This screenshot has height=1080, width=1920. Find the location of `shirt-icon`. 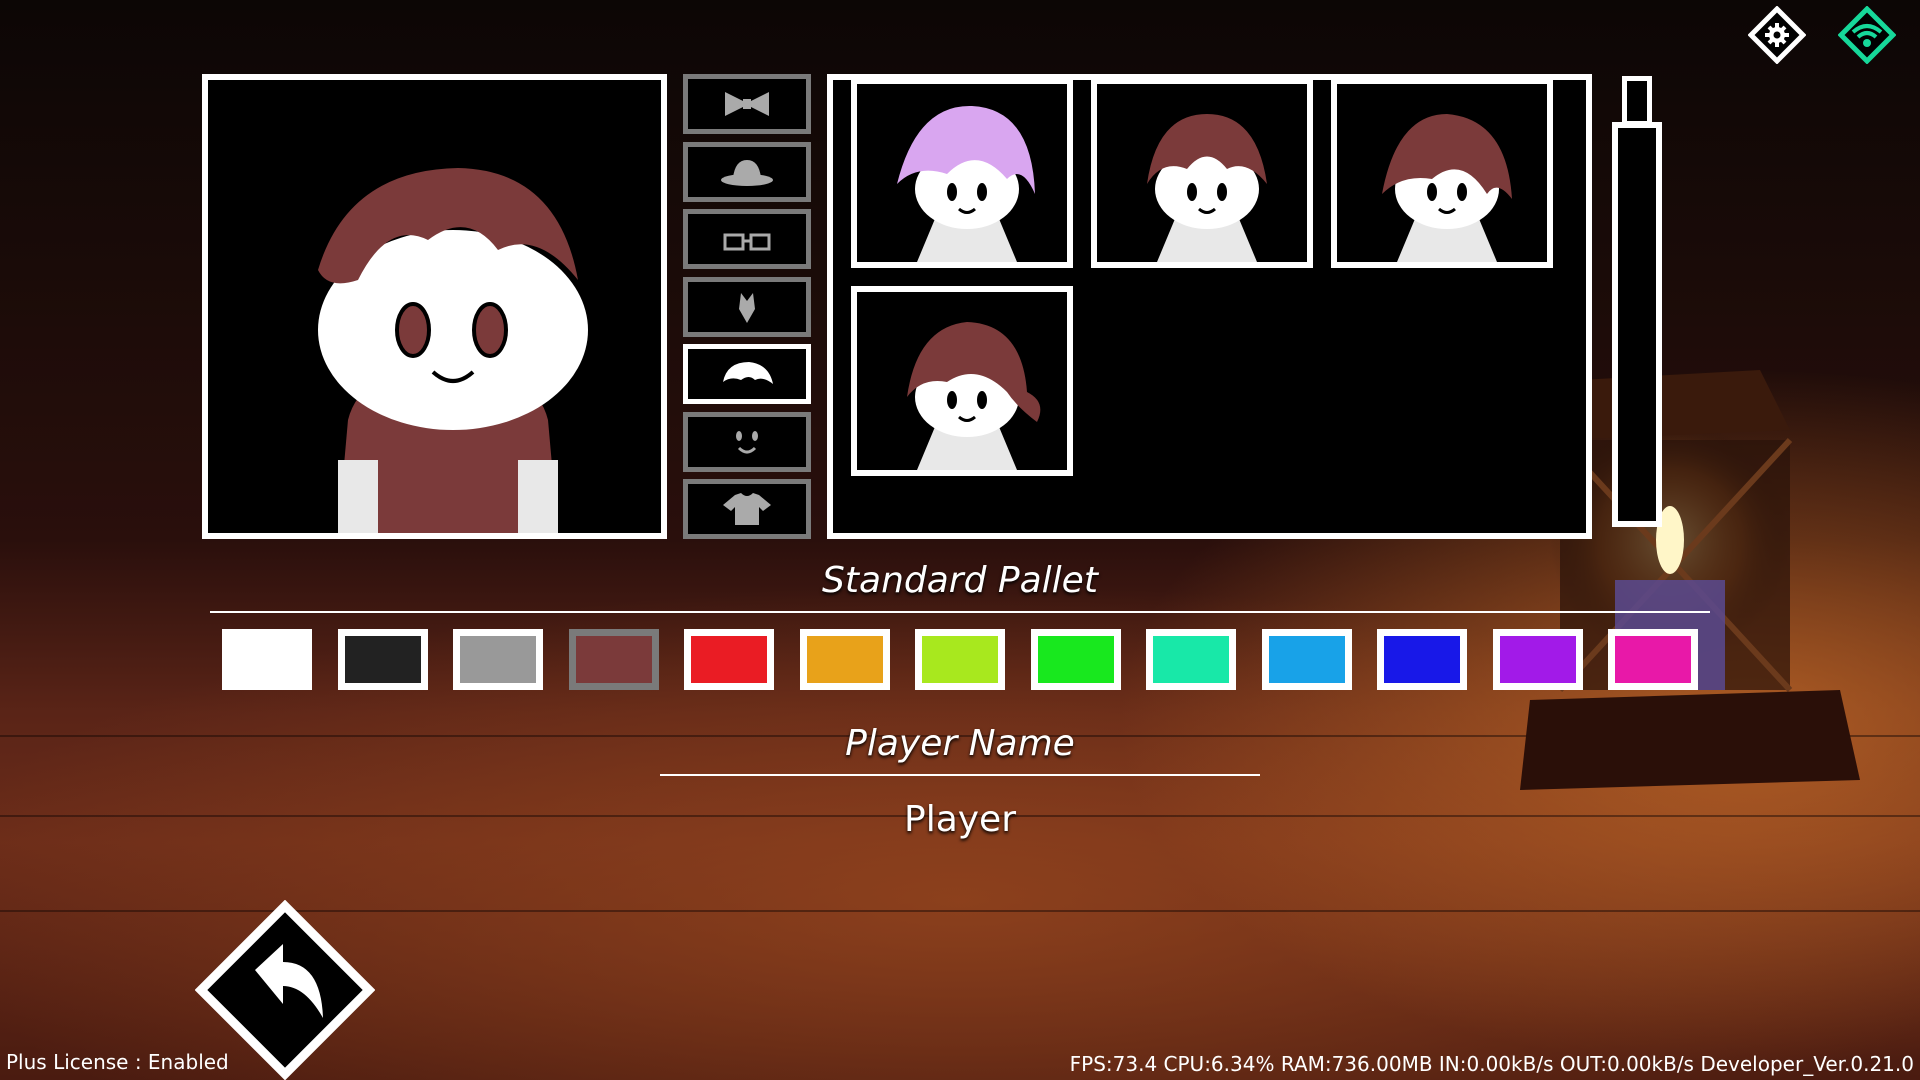

shirt-icon is located at coordinates (747, 509).